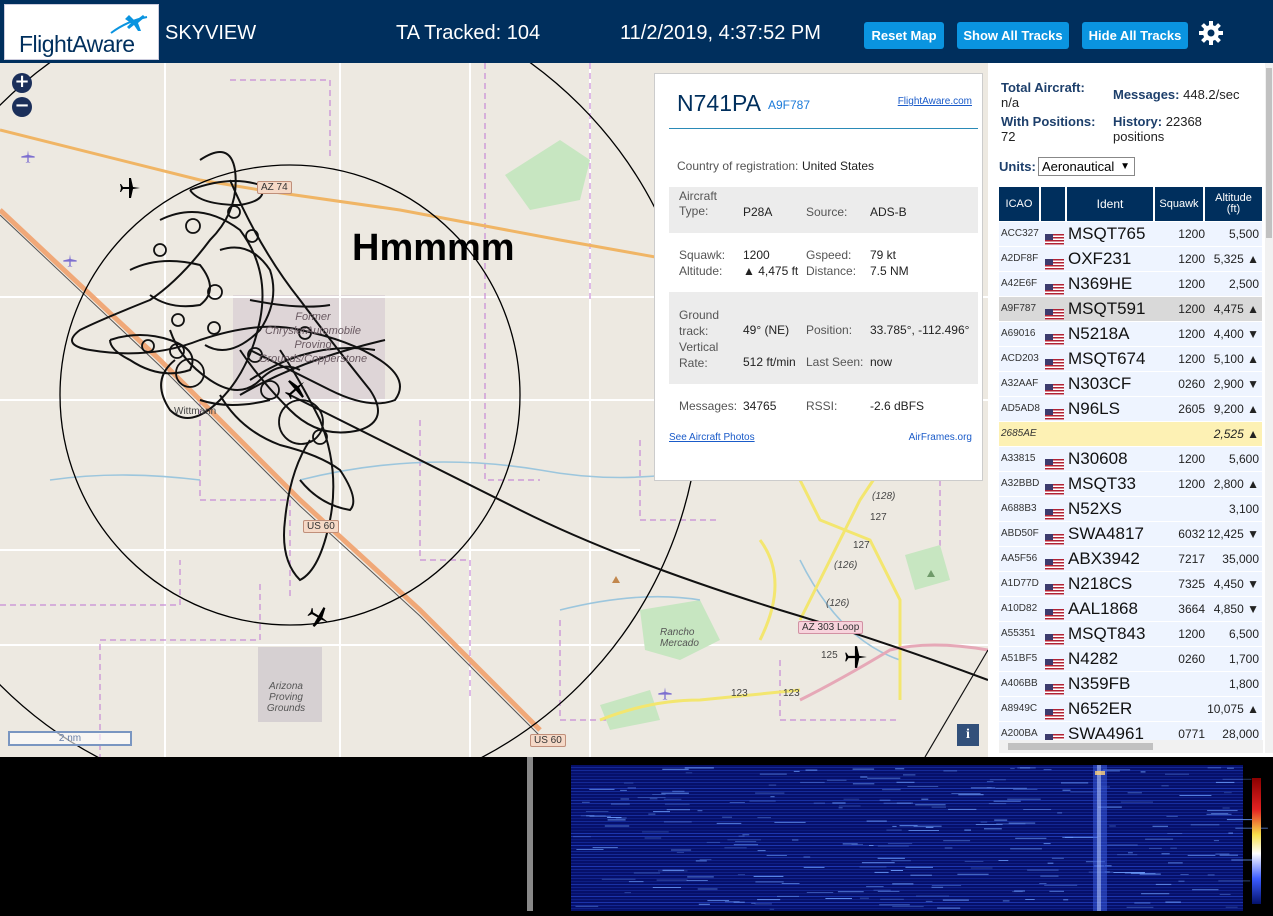  I want to click on row-ident: N369HE, so click(1100, 283).